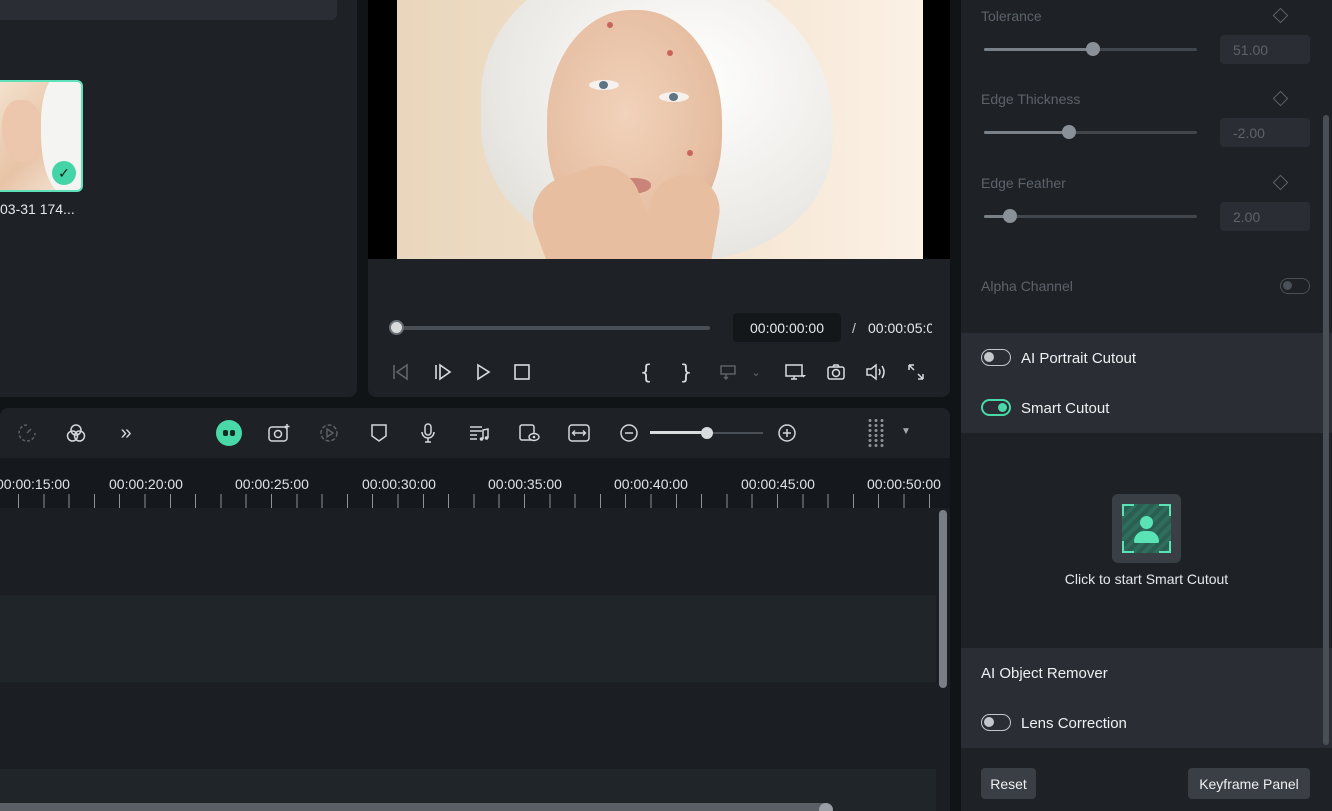 This screenshot has width=1332, height=811. Describe the element at coordinates (126, 433) in the screenshot. I see `more-tools-chevrons-icon: »` at that location.